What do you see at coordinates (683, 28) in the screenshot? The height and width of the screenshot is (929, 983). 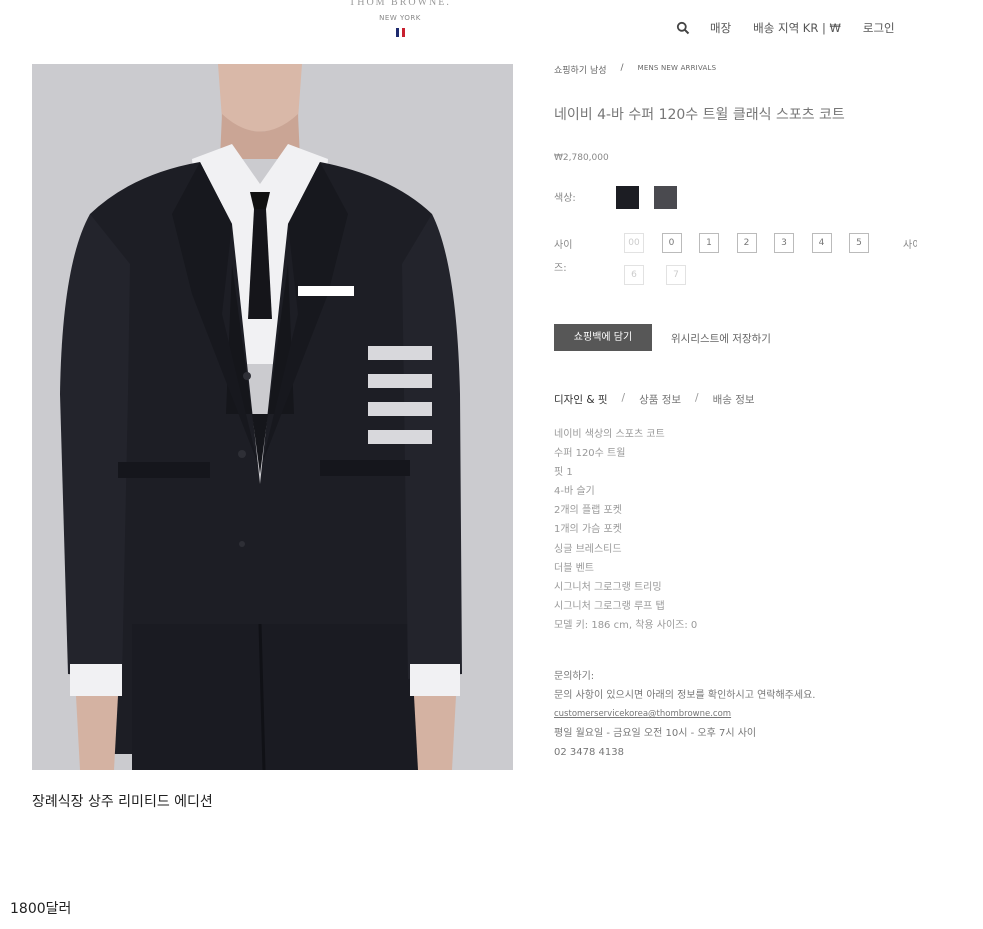 I see `search-icon` at bounding box center [683, 28].